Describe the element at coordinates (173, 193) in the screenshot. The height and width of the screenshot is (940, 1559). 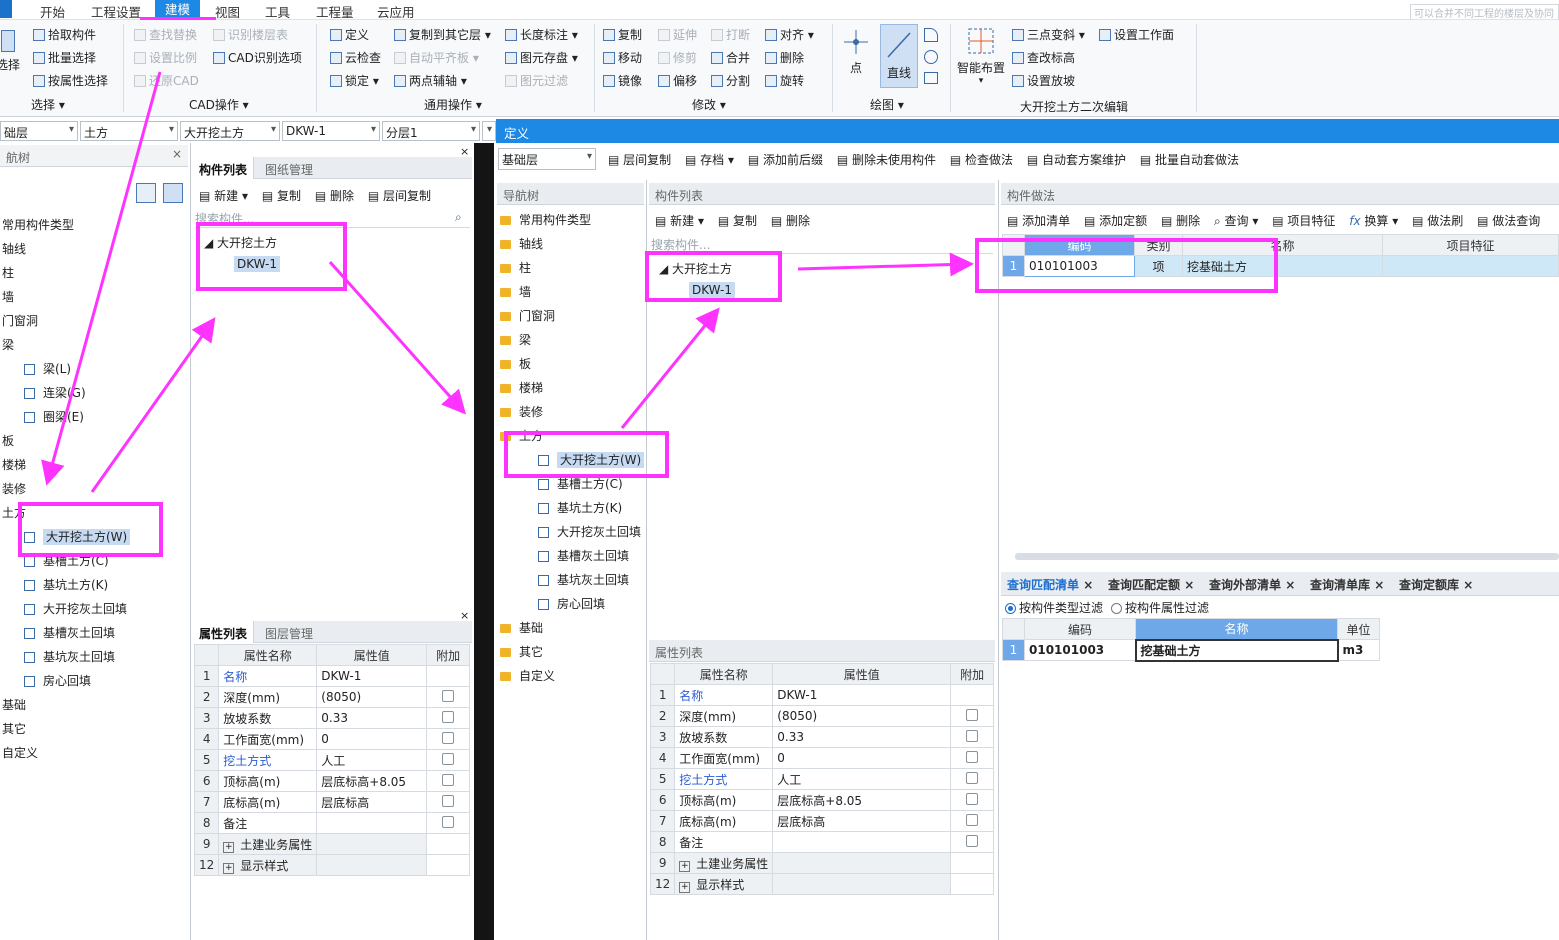
I see `grid-view-icon` at that location.